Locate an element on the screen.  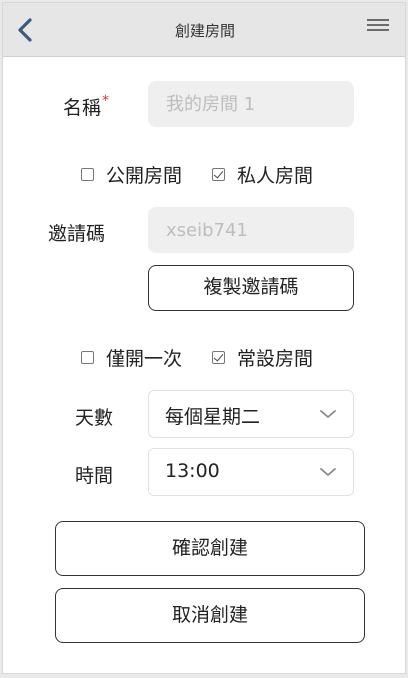
open-once-checkbox is located at coordinates (87, 357).